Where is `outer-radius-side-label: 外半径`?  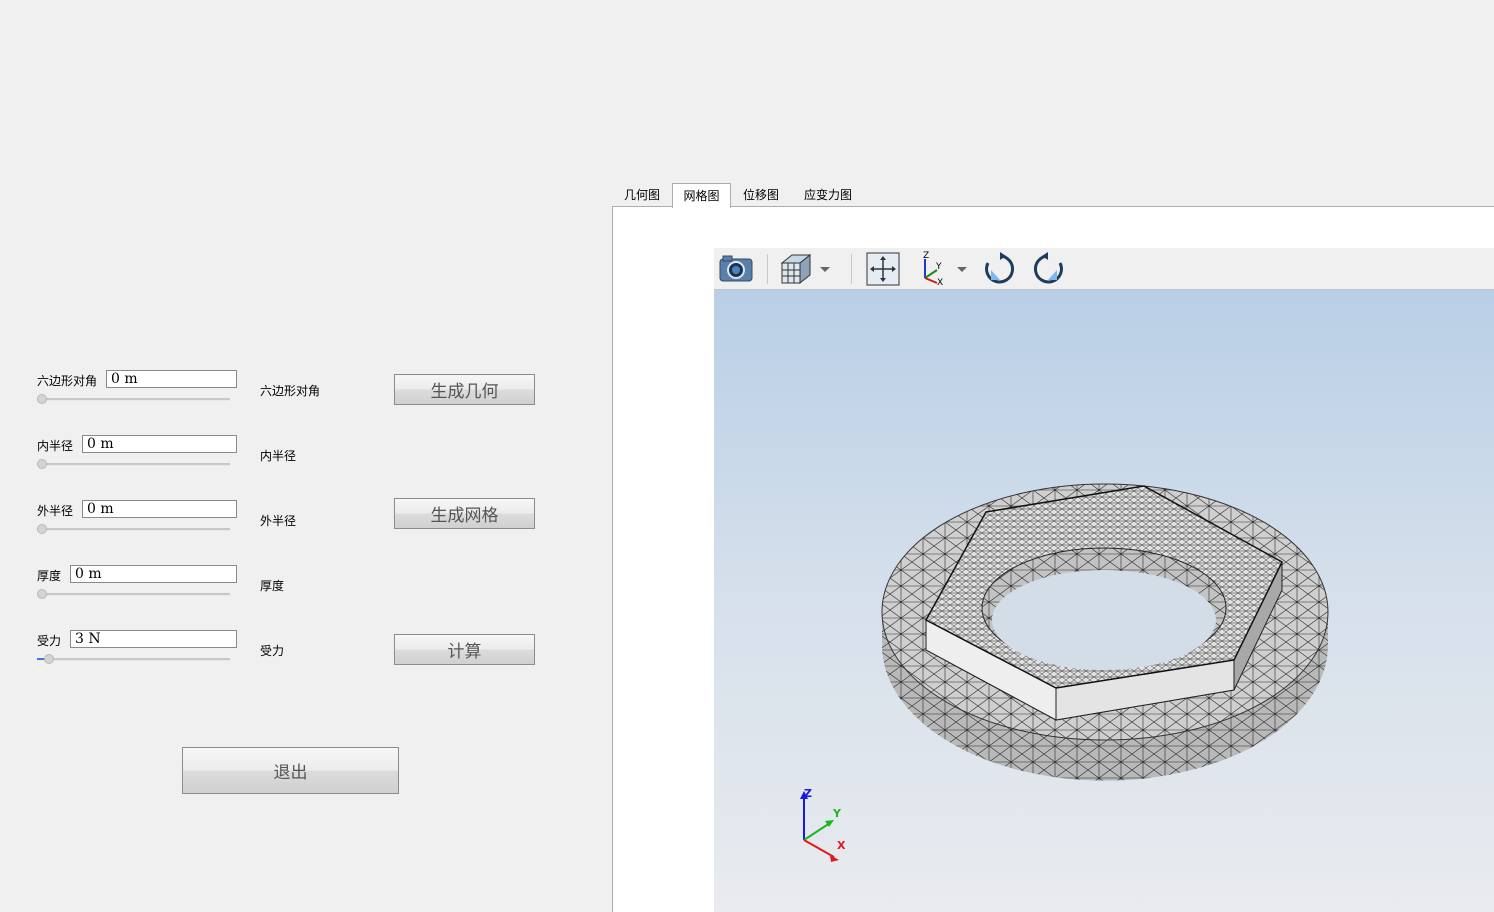
outer-radius-side-label: 外半径 is located at coordinates (278, 521).